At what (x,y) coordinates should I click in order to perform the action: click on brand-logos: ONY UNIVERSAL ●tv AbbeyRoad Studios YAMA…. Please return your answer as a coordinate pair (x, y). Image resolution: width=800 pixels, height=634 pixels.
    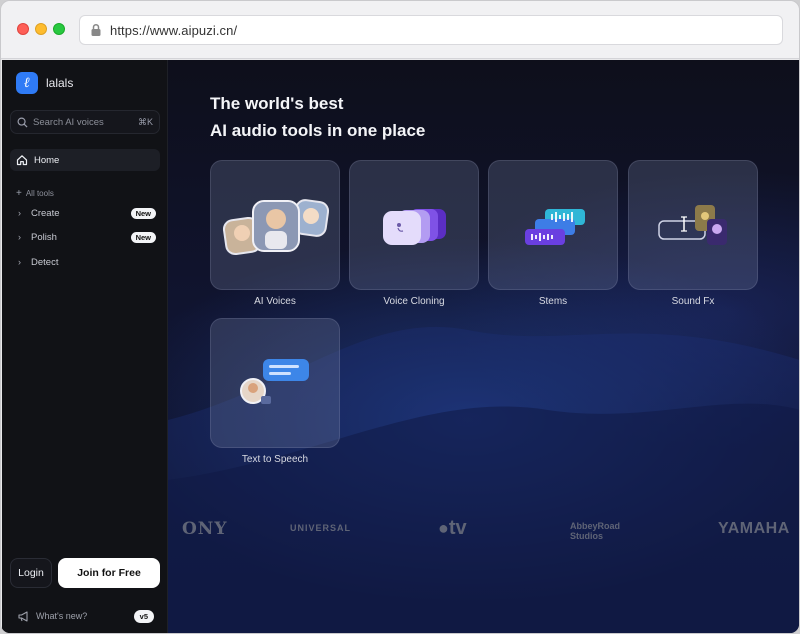
    Looking at the image, I should click on (483, 530).